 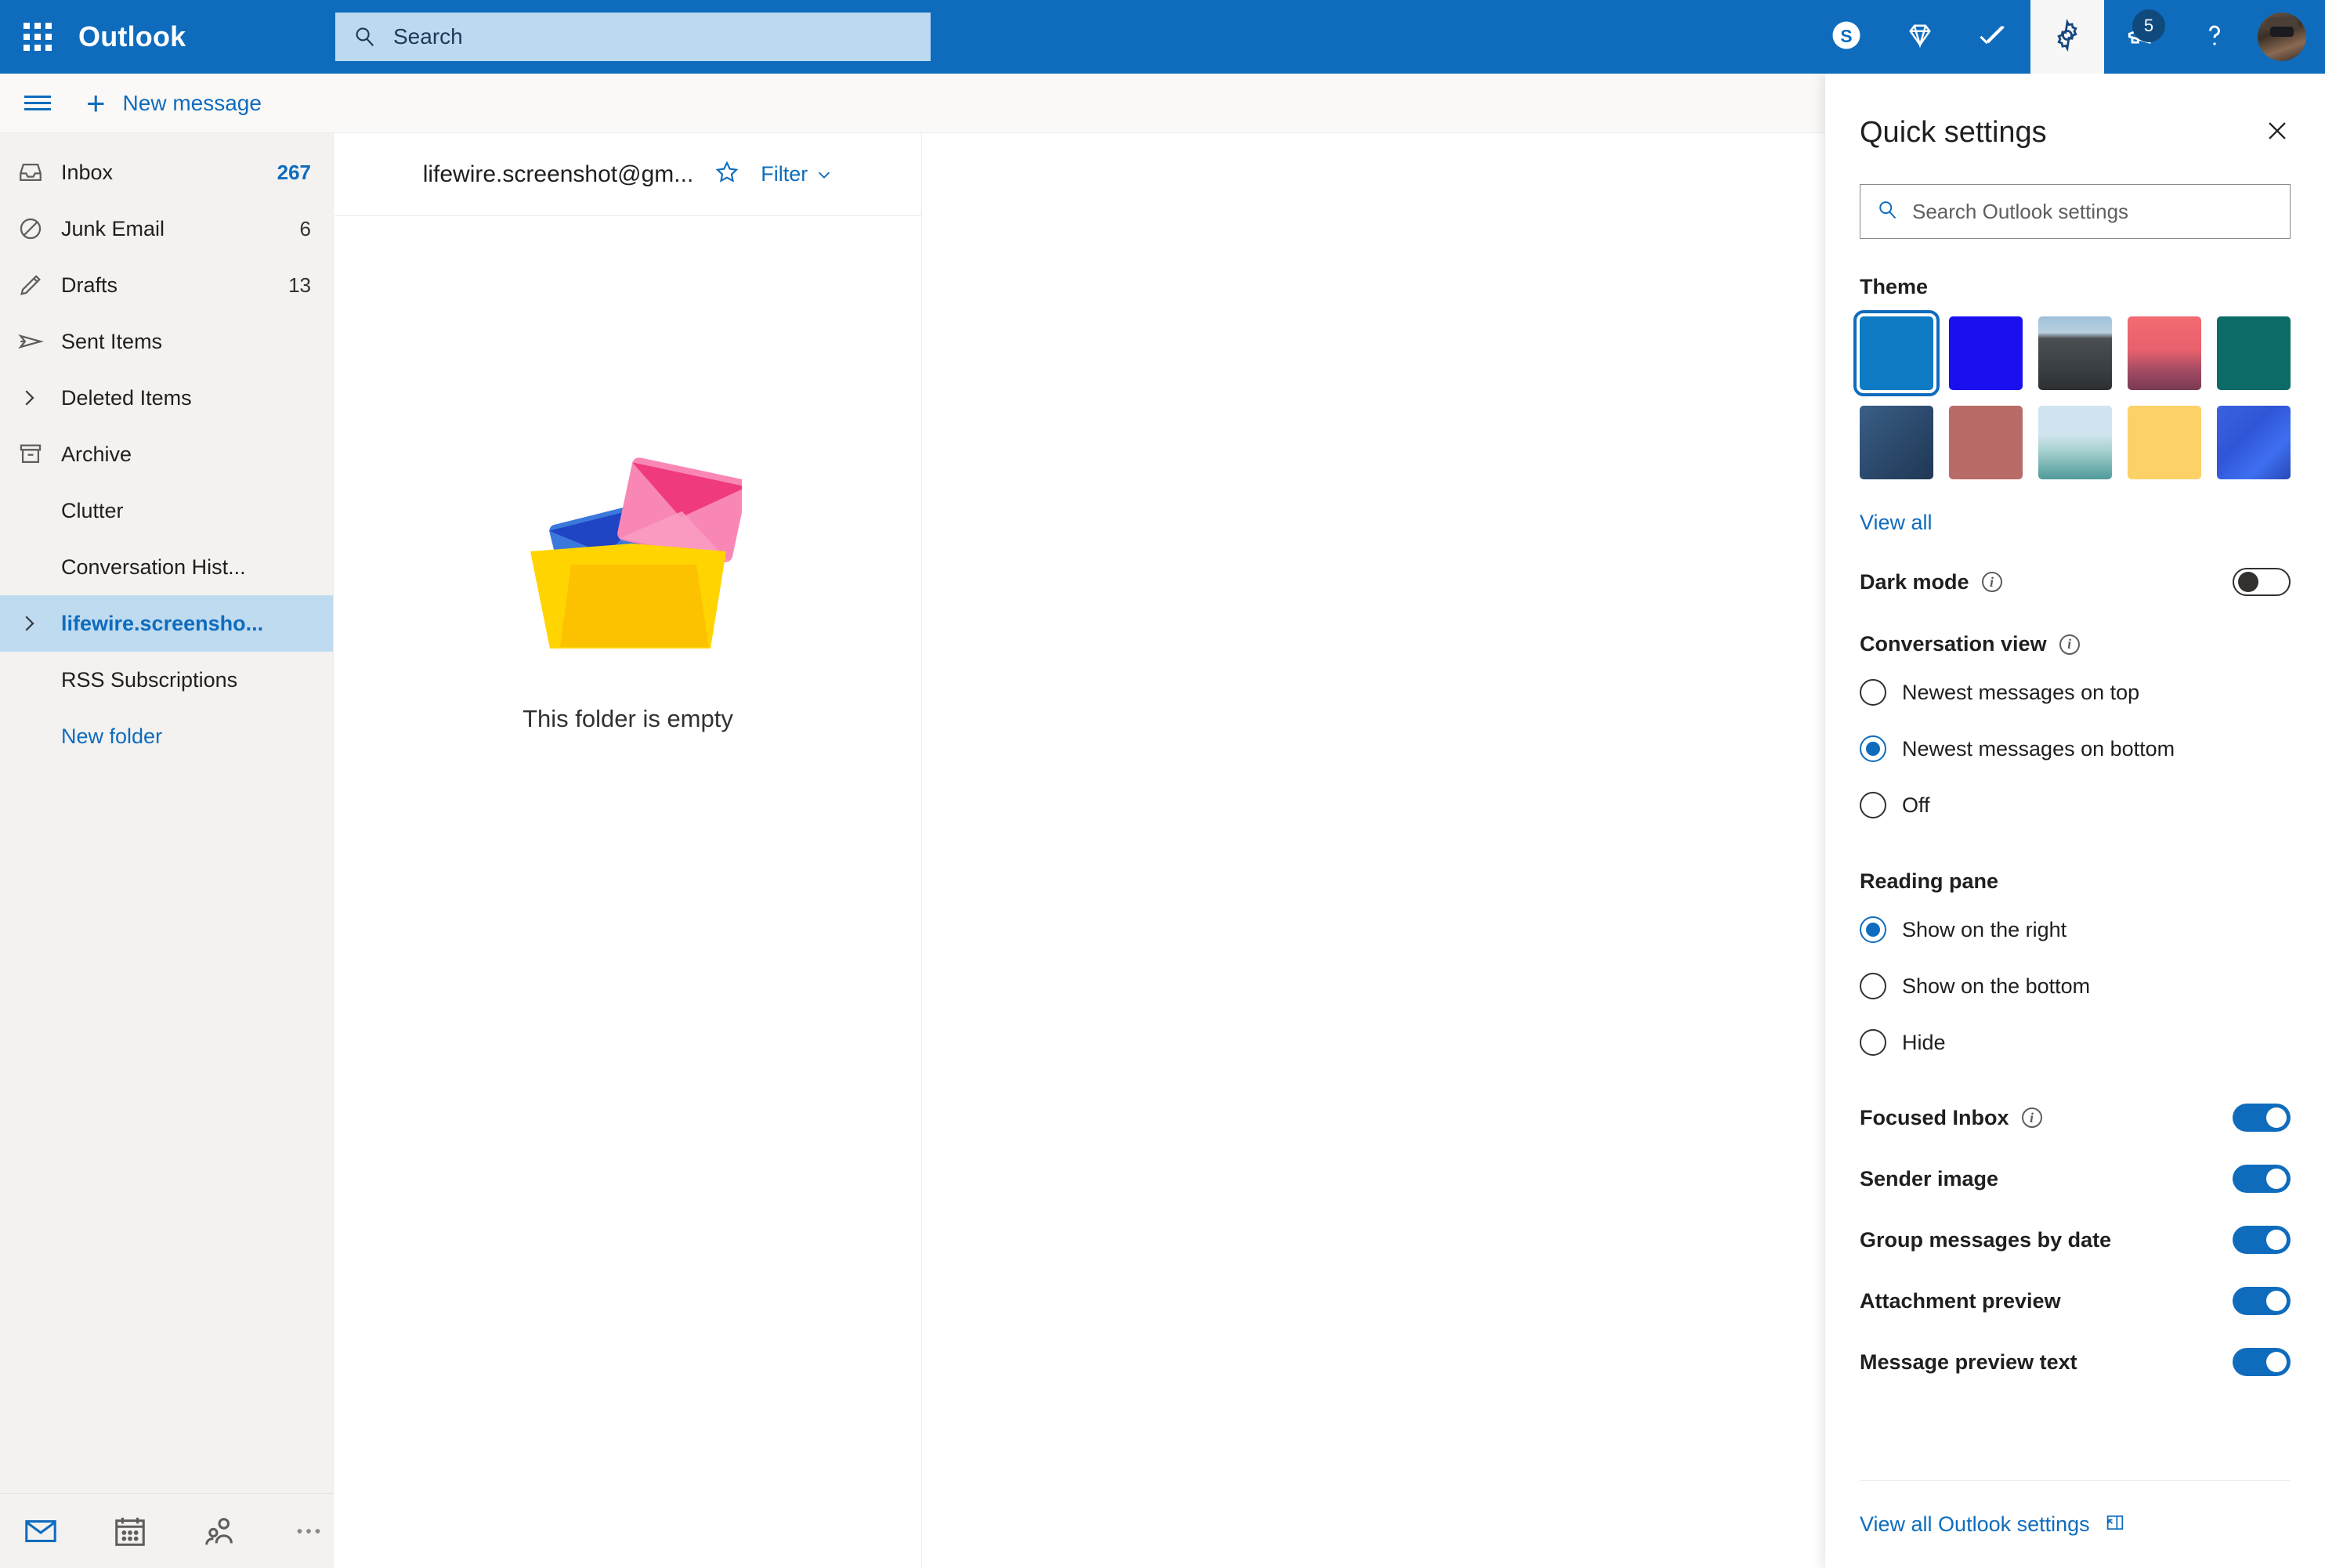 I want to click on conversation-view-option-off: Off, so click(x=2075, y=805).